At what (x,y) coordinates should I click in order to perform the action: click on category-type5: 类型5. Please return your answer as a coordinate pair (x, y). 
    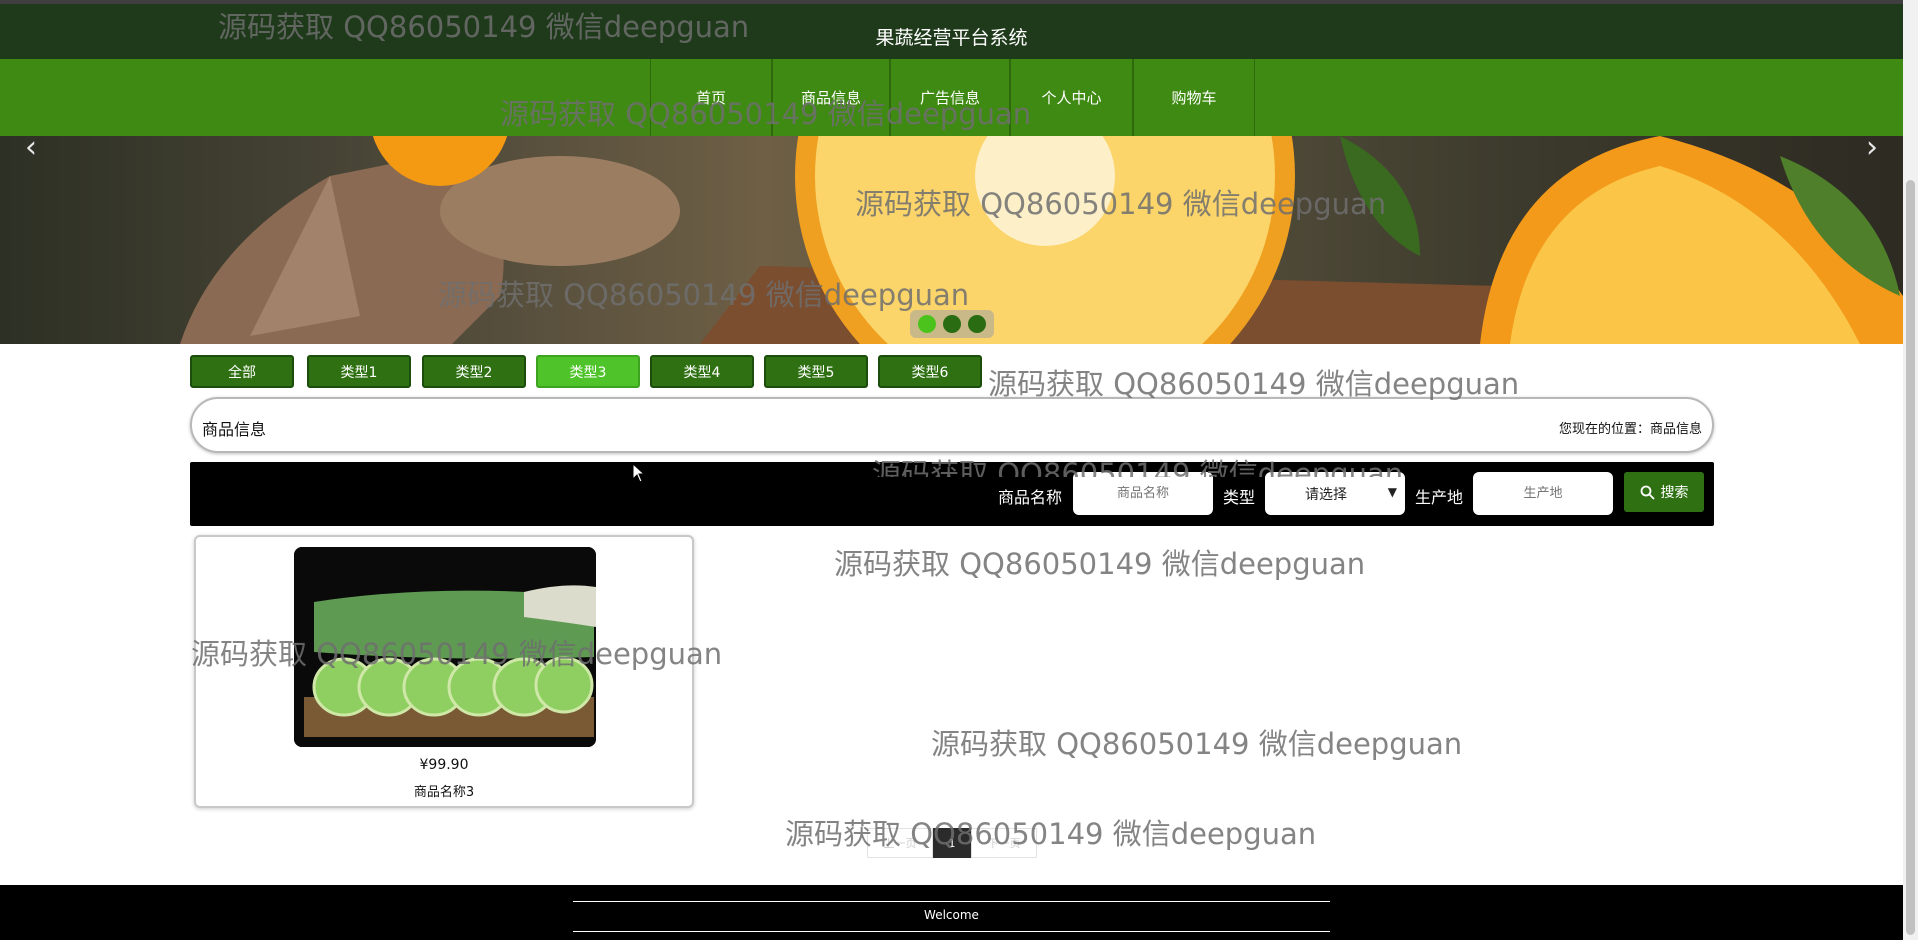
    Looking at the image, I should click on (816, 371).